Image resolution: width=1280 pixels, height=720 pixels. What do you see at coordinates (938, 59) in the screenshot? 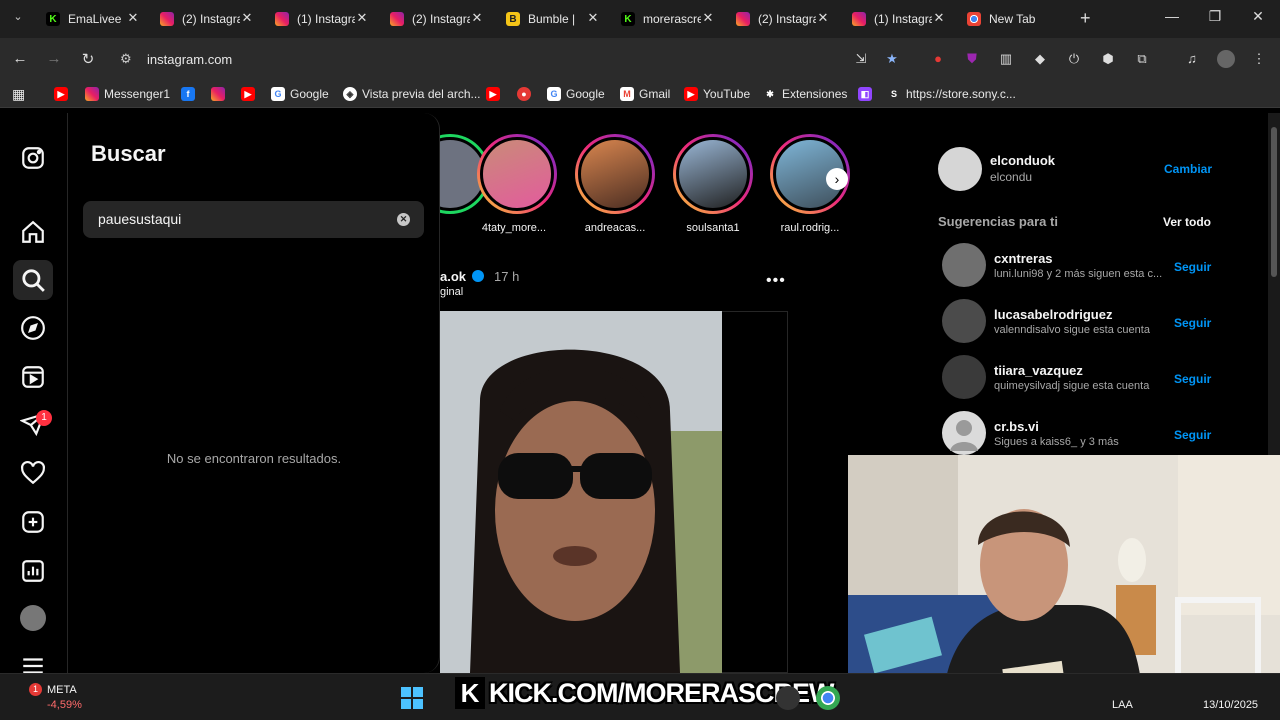
I see `extension-icon: ●` at bounding box center [938, 59].